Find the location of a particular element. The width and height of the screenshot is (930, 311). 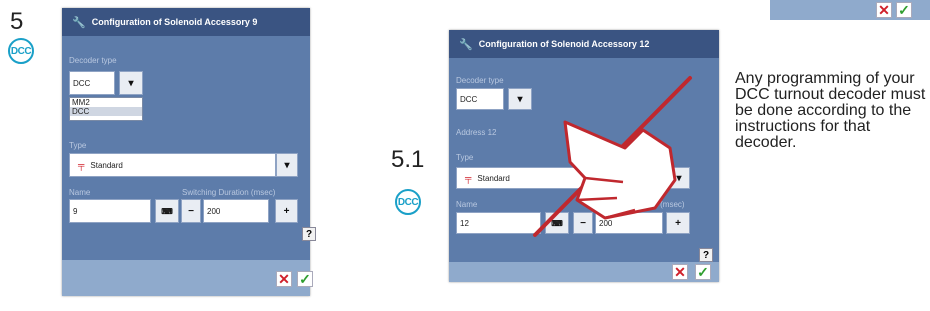

decoder-type-options: MM2 DCC is located at coordinates (106, 109).